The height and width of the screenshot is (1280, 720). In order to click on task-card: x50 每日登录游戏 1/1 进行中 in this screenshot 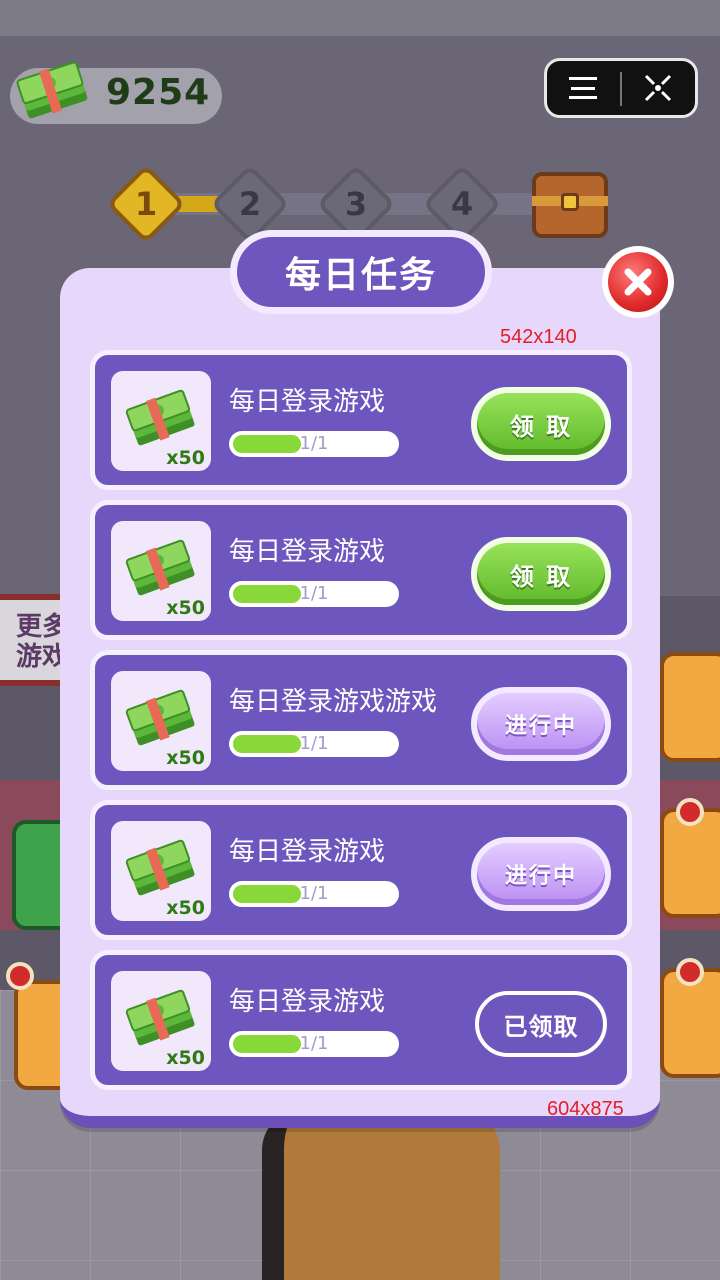, I will do `click(361, 870)`.